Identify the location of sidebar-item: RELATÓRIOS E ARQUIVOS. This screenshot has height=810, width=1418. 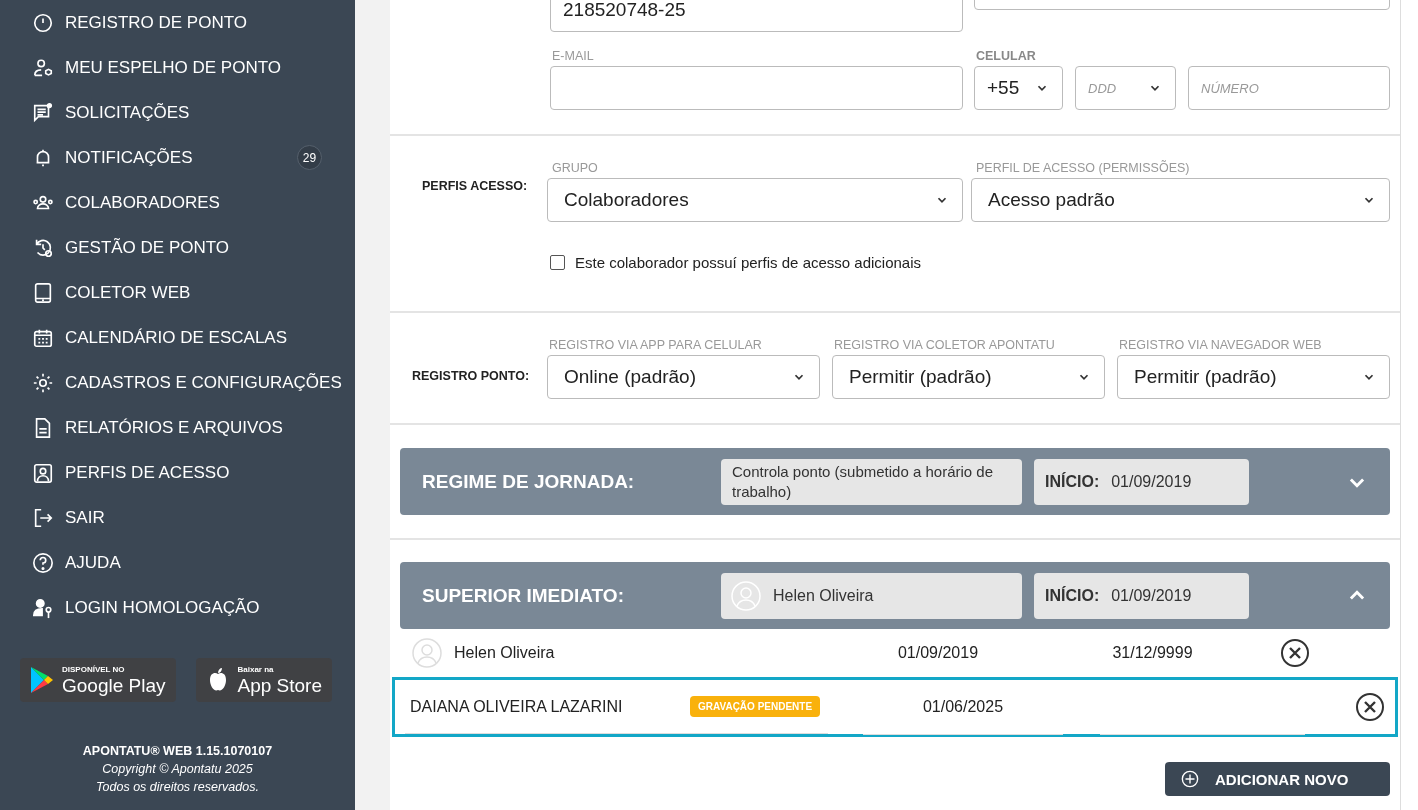
(177, 427).